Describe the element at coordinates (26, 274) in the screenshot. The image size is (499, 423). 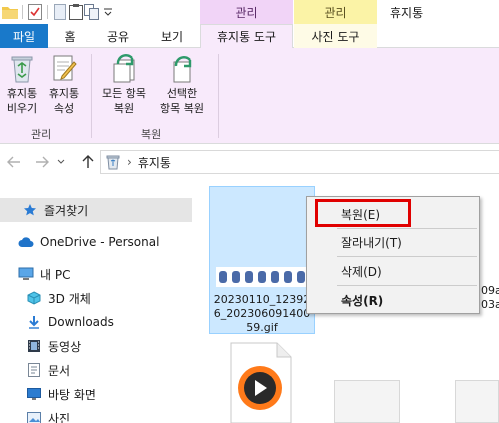
I see `computer-icon` at that location.